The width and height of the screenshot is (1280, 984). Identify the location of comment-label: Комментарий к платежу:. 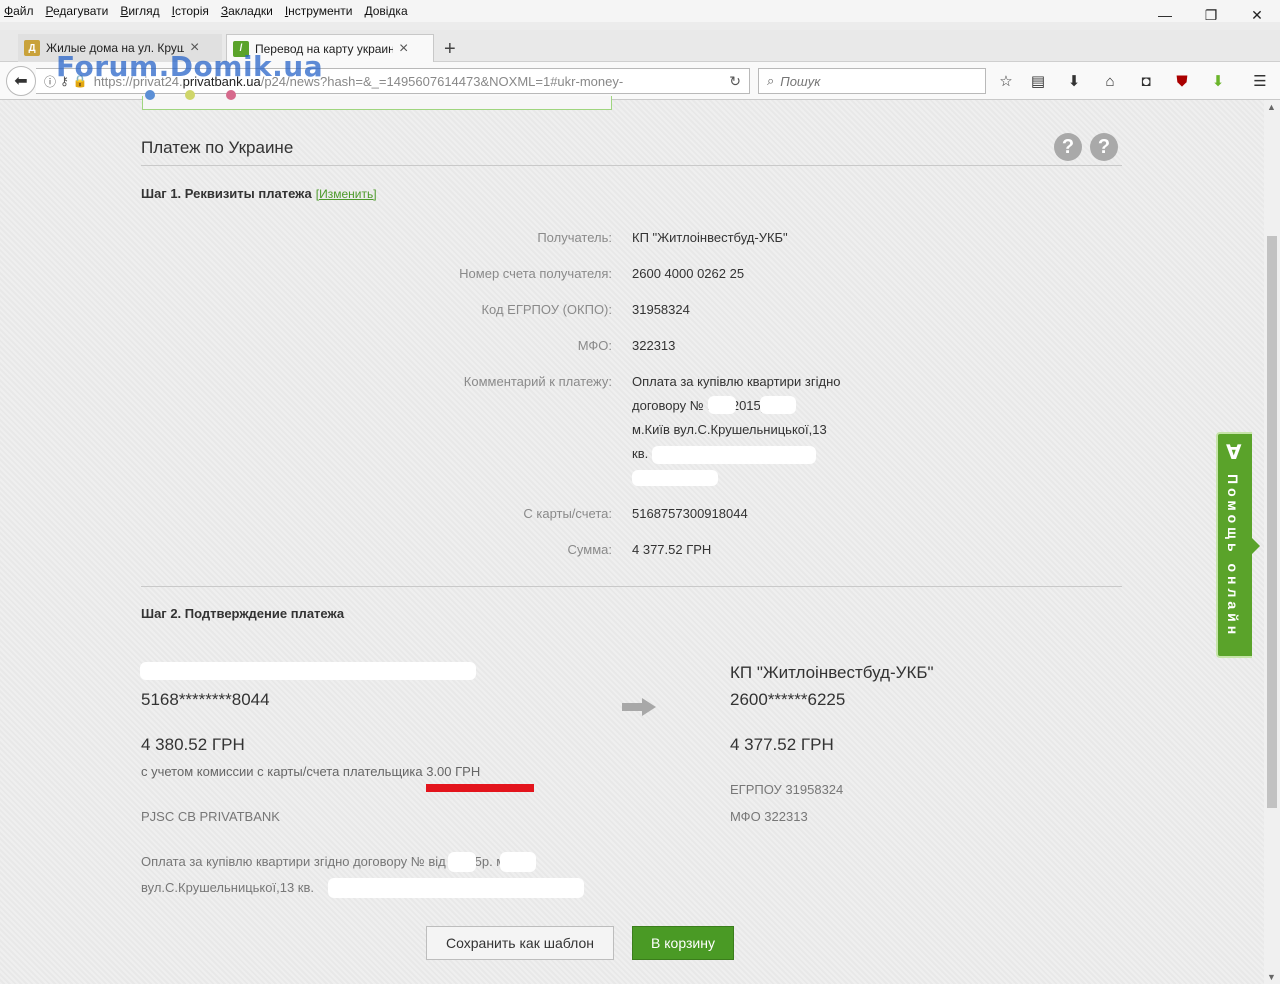
(537, 381).